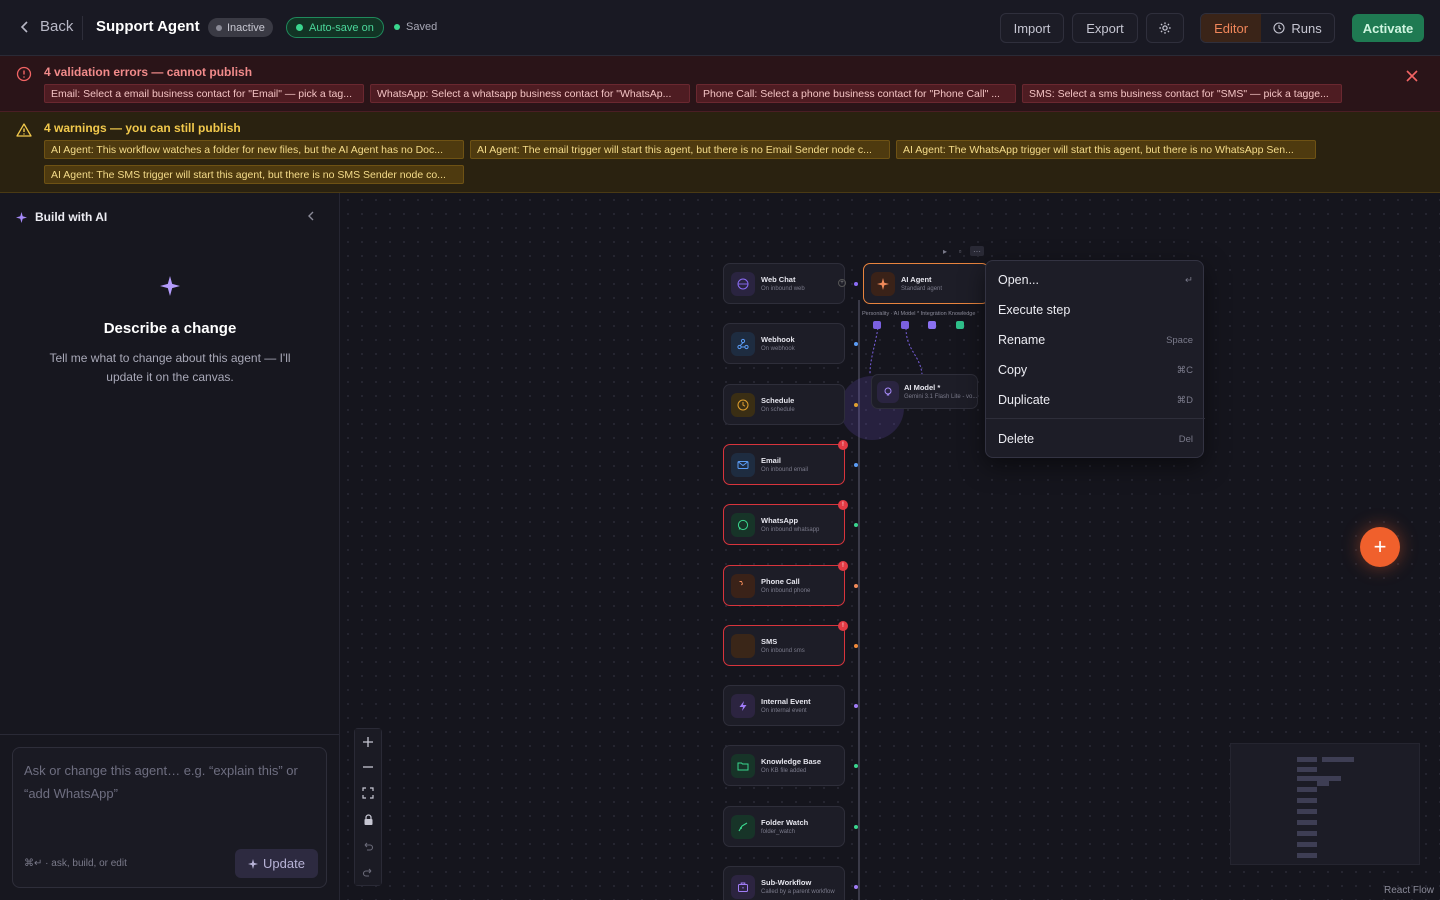 Image resolution: width=1440 pixels, height=900 pixels. What do you see at coordinates (842, 283) in the screenshot?
I see `add-handle: +` at bounding box center [842, 283].